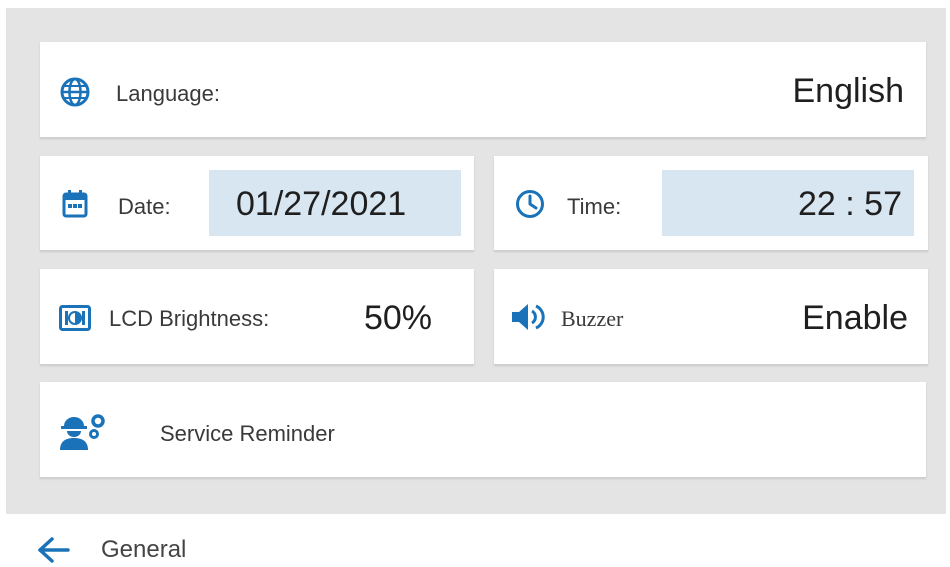 This screenshot has width=950, height=567. What do you see at coordinates (144, 206) in the screenshot?
I see `date-label: Date:` at bounding box center [144, 206].